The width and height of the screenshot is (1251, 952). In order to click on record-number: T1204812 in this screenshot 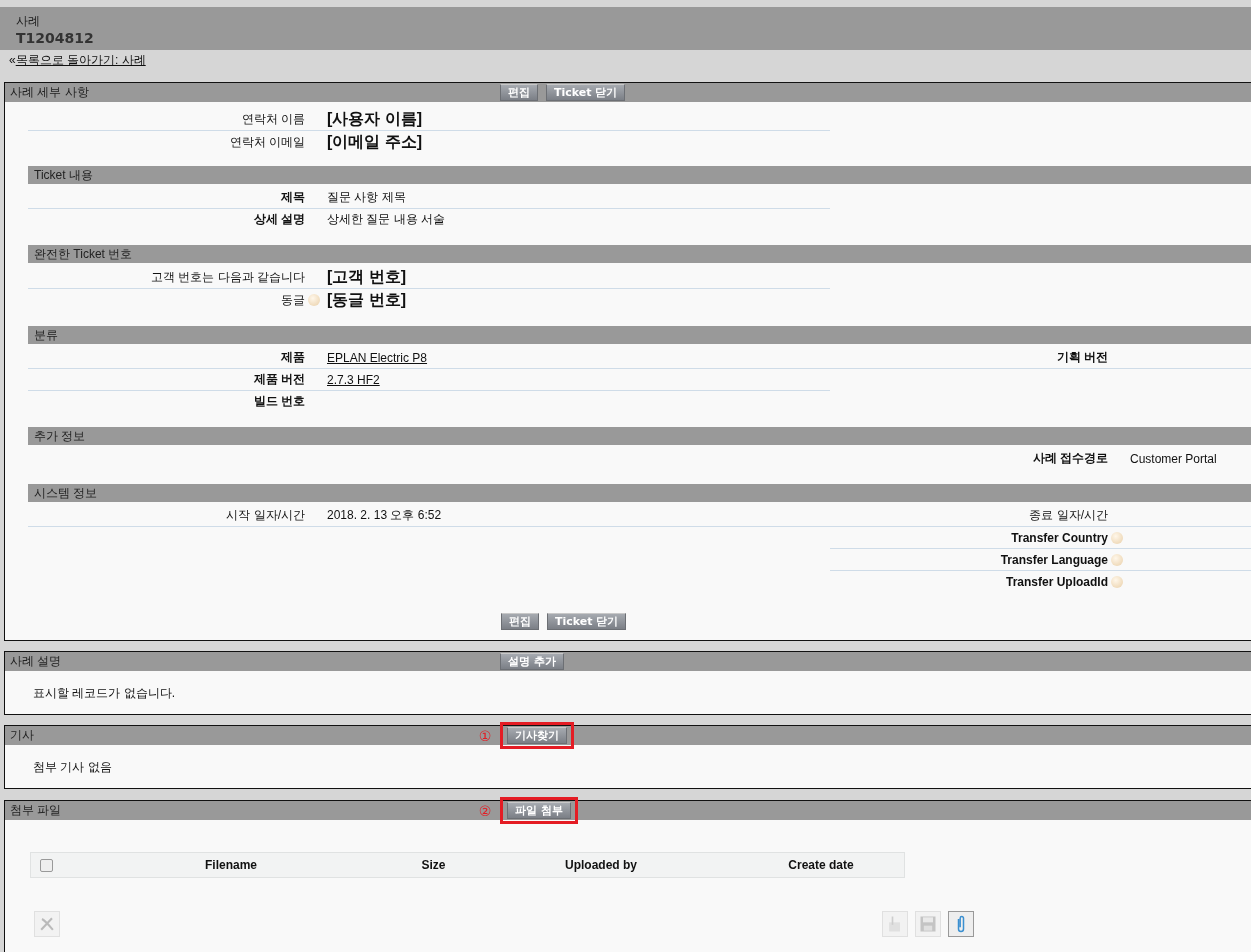, I will do `click(55, 38)`.